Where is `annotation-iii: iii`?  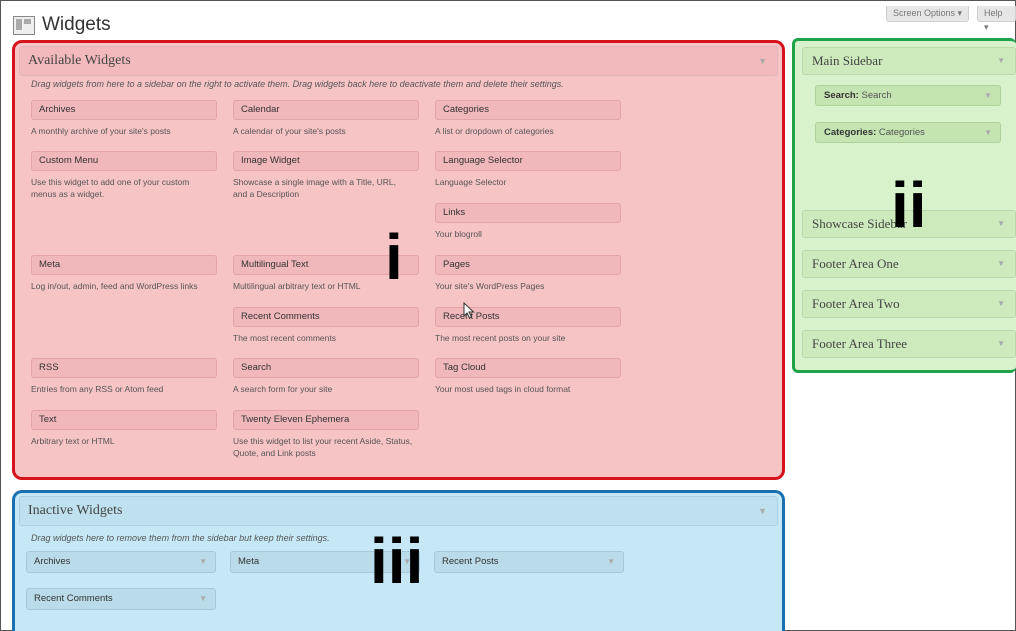 annotation-iii: iii is located at coordinates (397, 561).